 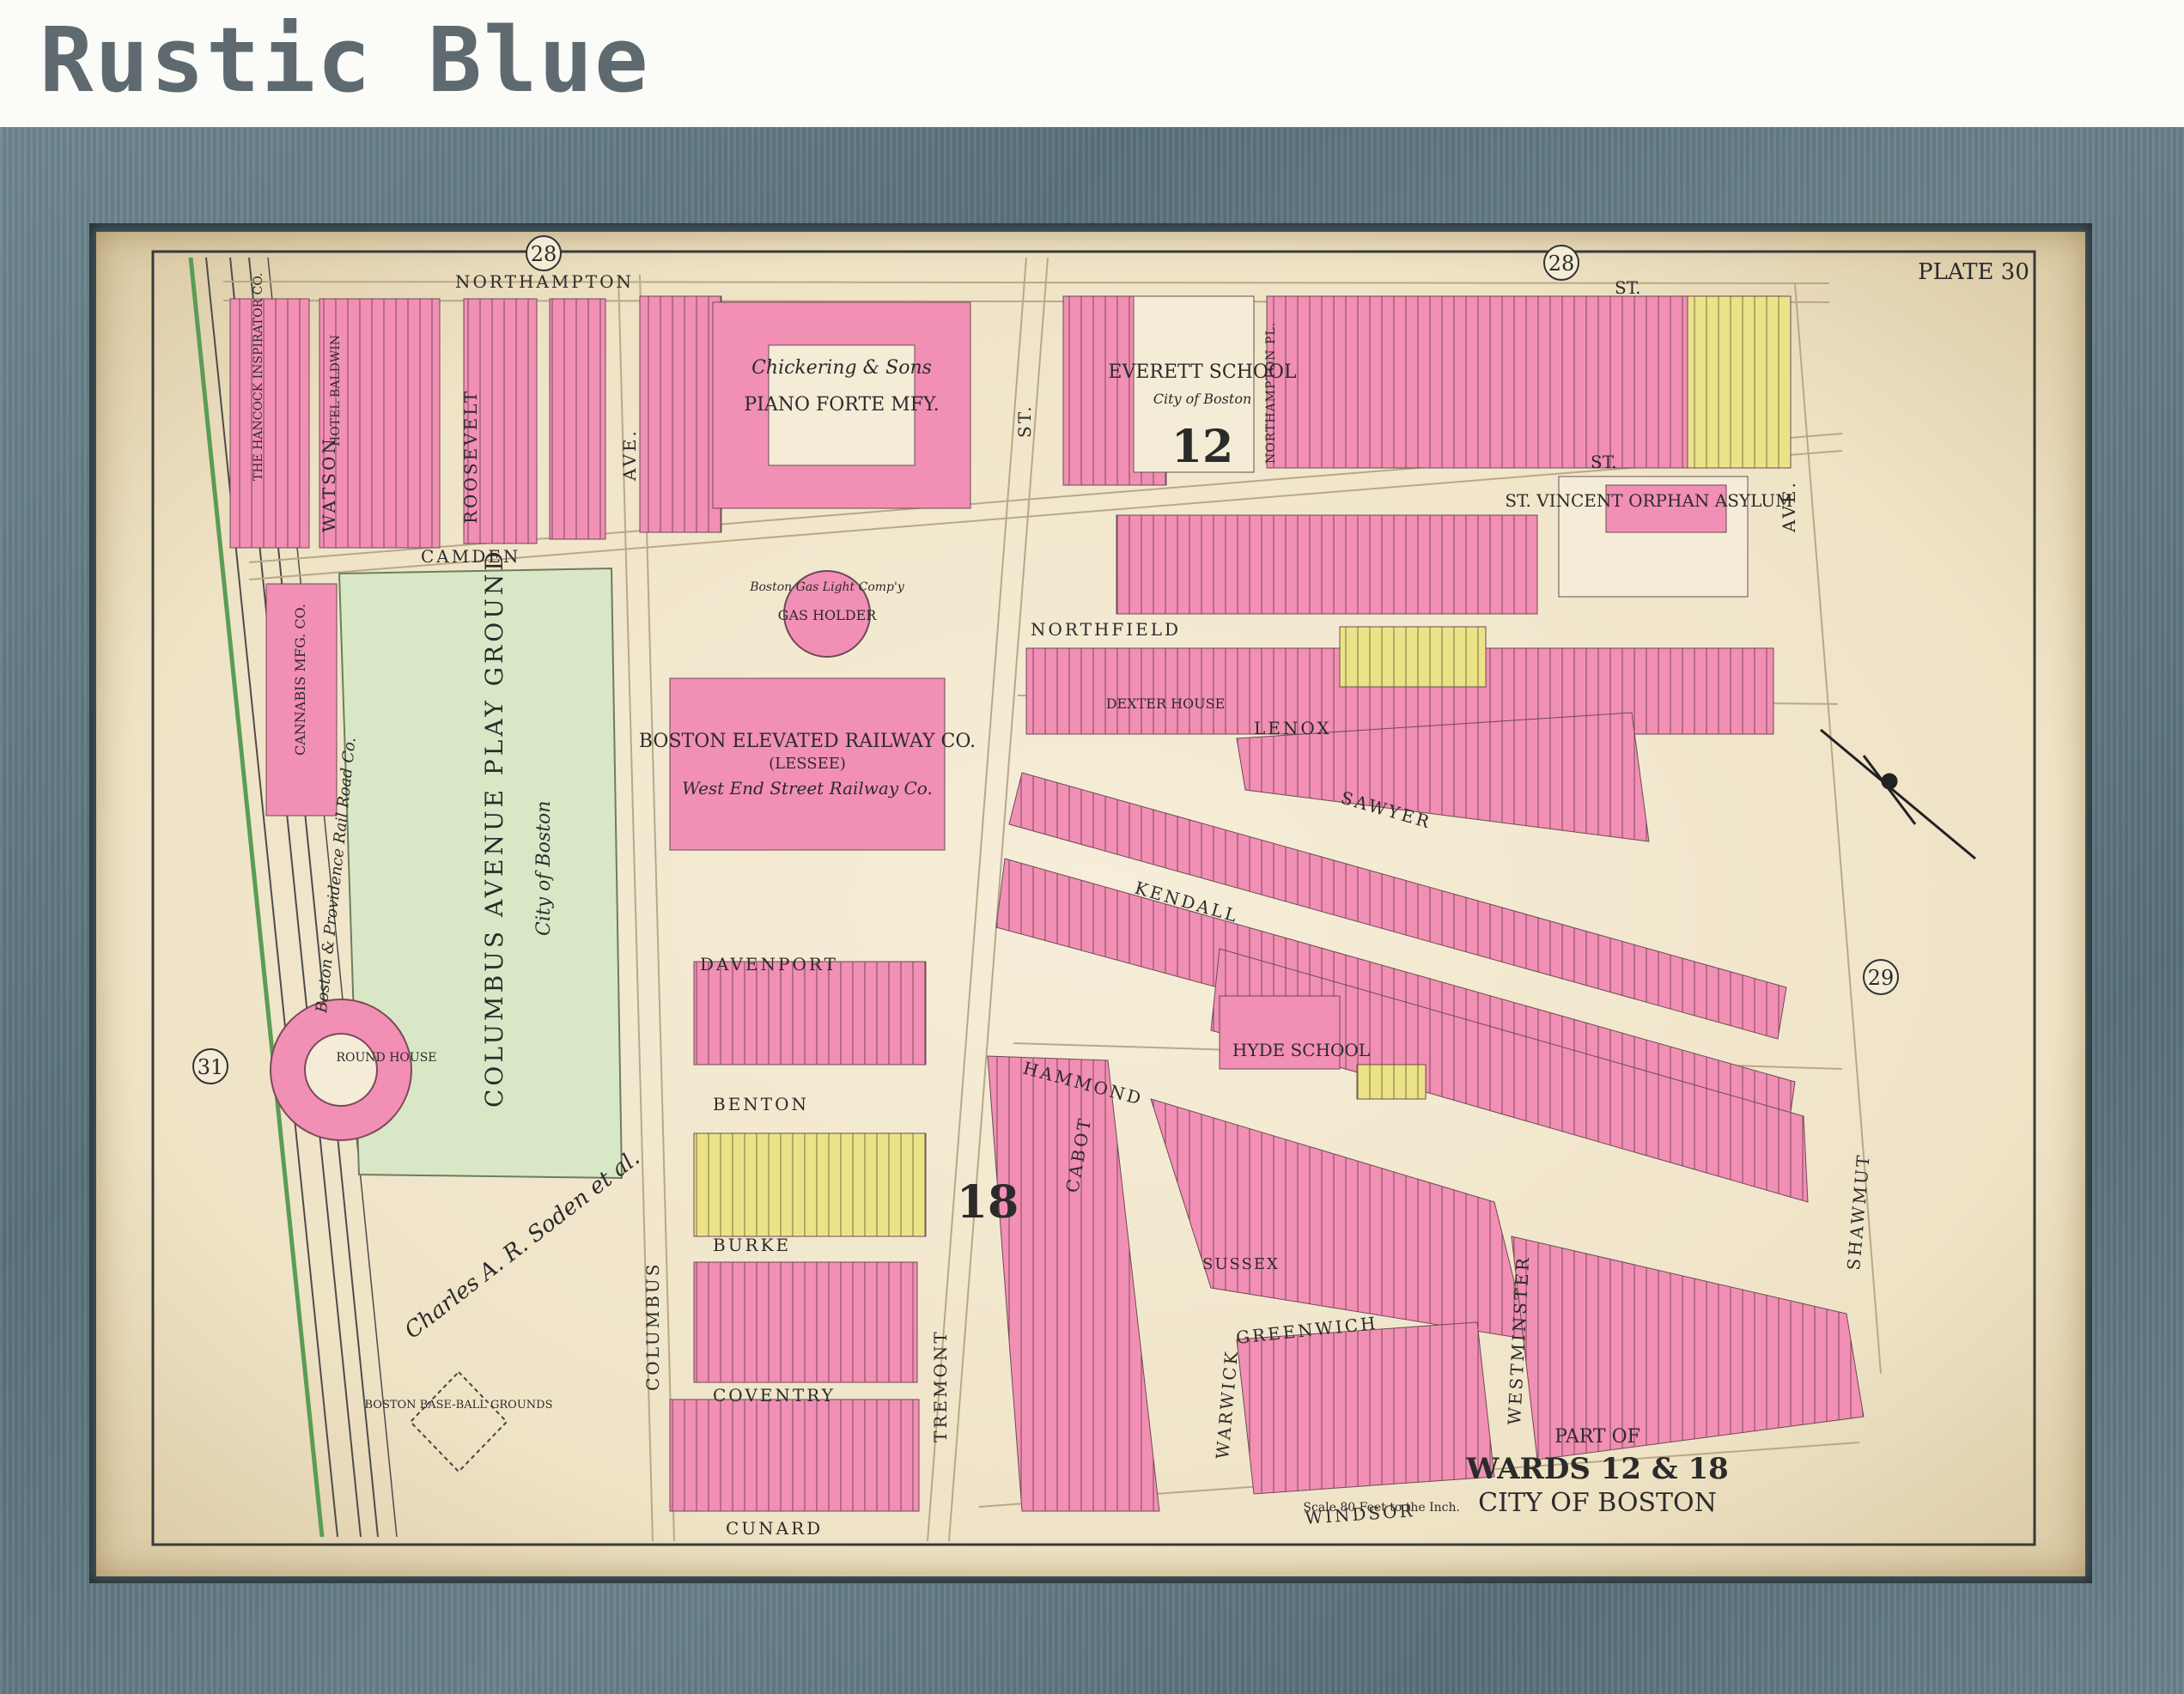 I want to click on street-warwick: WARWICK, so click(x=1227, y=1404).